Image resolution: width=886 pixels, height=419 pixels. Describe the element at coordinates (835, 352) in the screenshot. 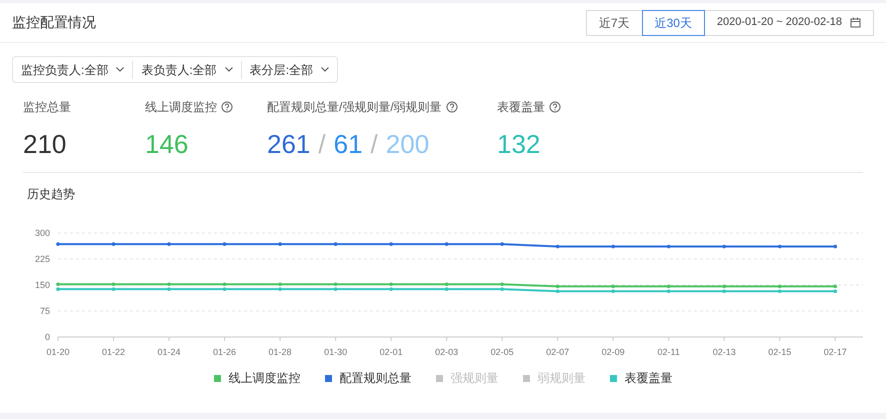

I see `x-tick-label: 02-17` at that location.